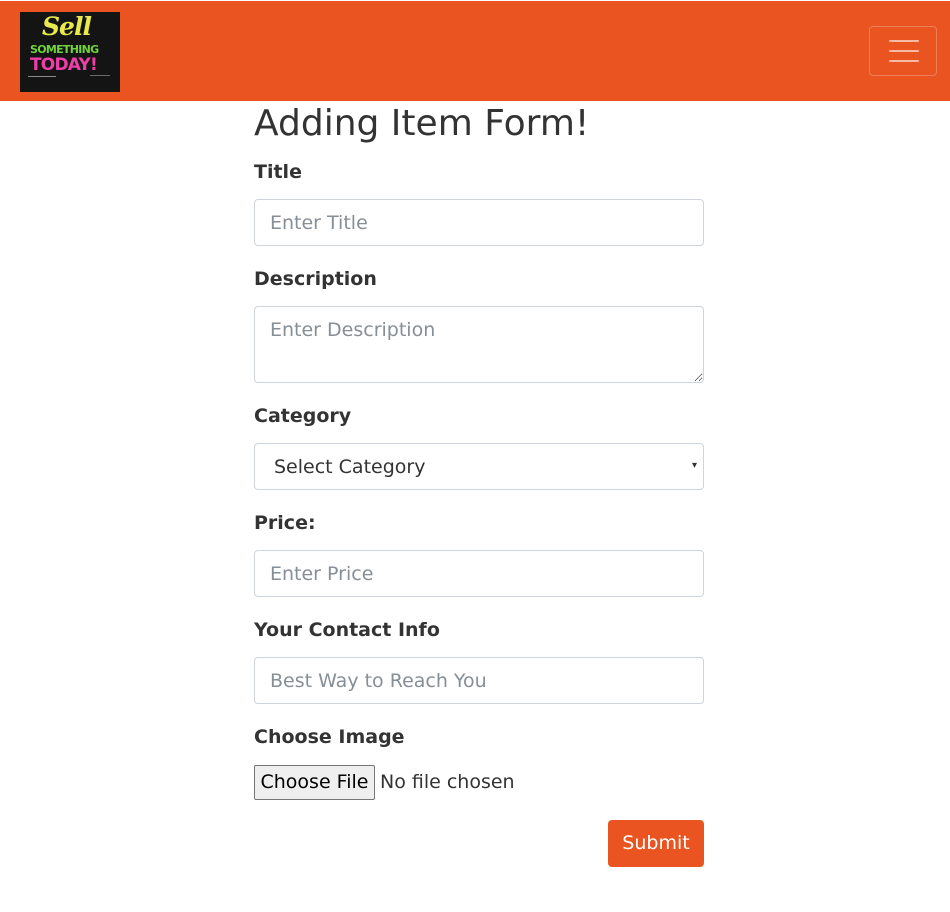  What do you see at coordinates (278, 172) in the screenshot?
I see `title-label: Title` at bounding box center [278, 172].